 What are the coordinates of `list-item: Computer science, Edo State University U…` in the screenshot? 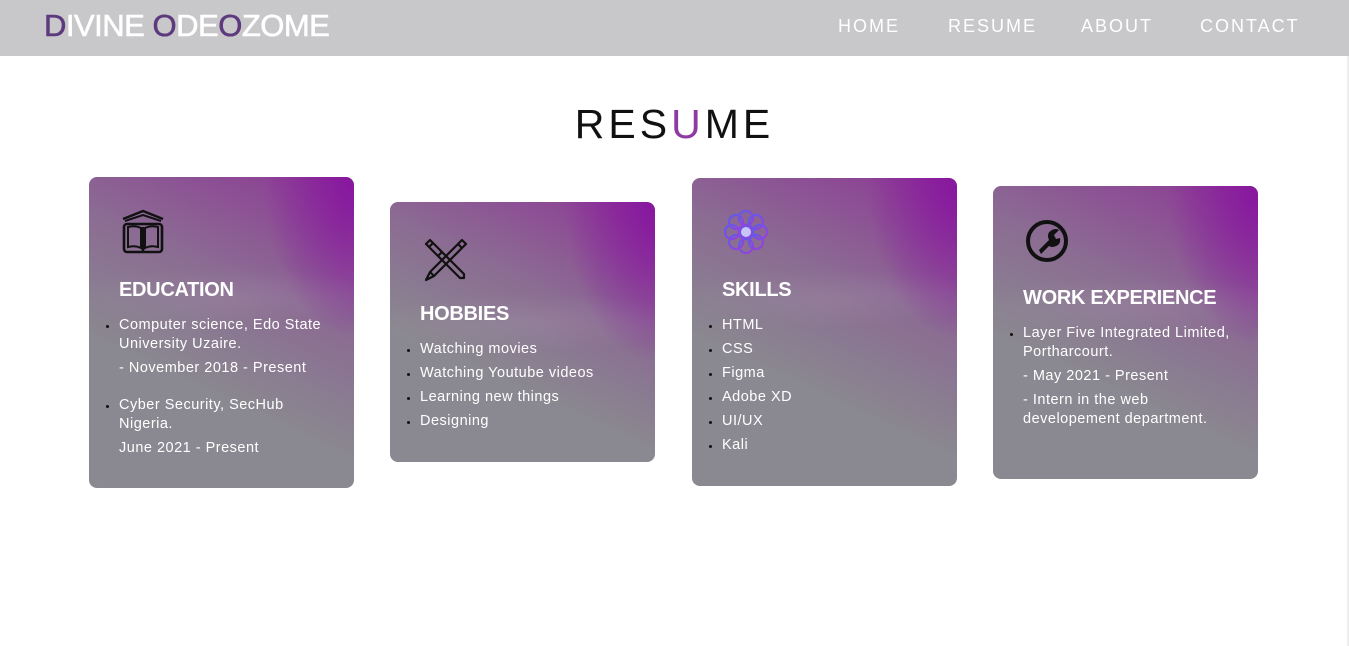 It's located at (220, 335).